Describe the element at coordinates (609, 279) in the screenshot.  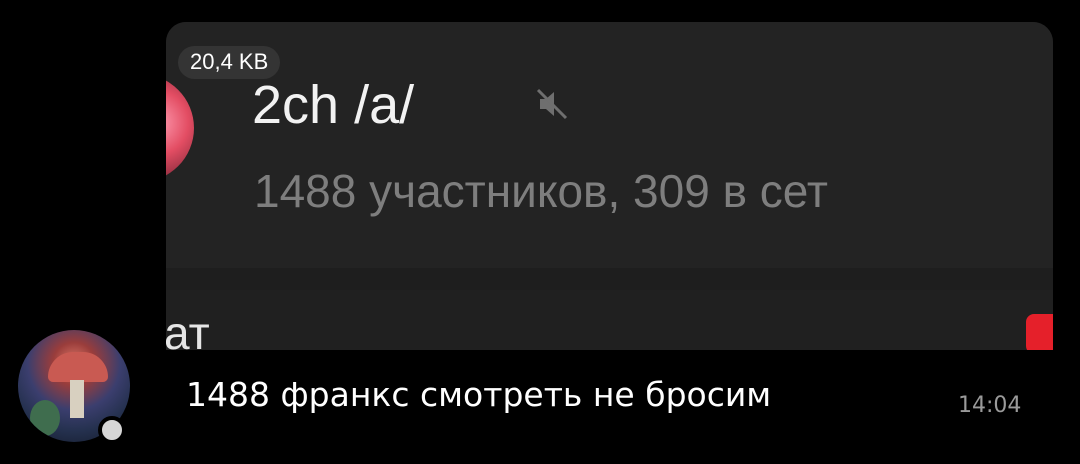
I see `screenshot-divider` at that location.